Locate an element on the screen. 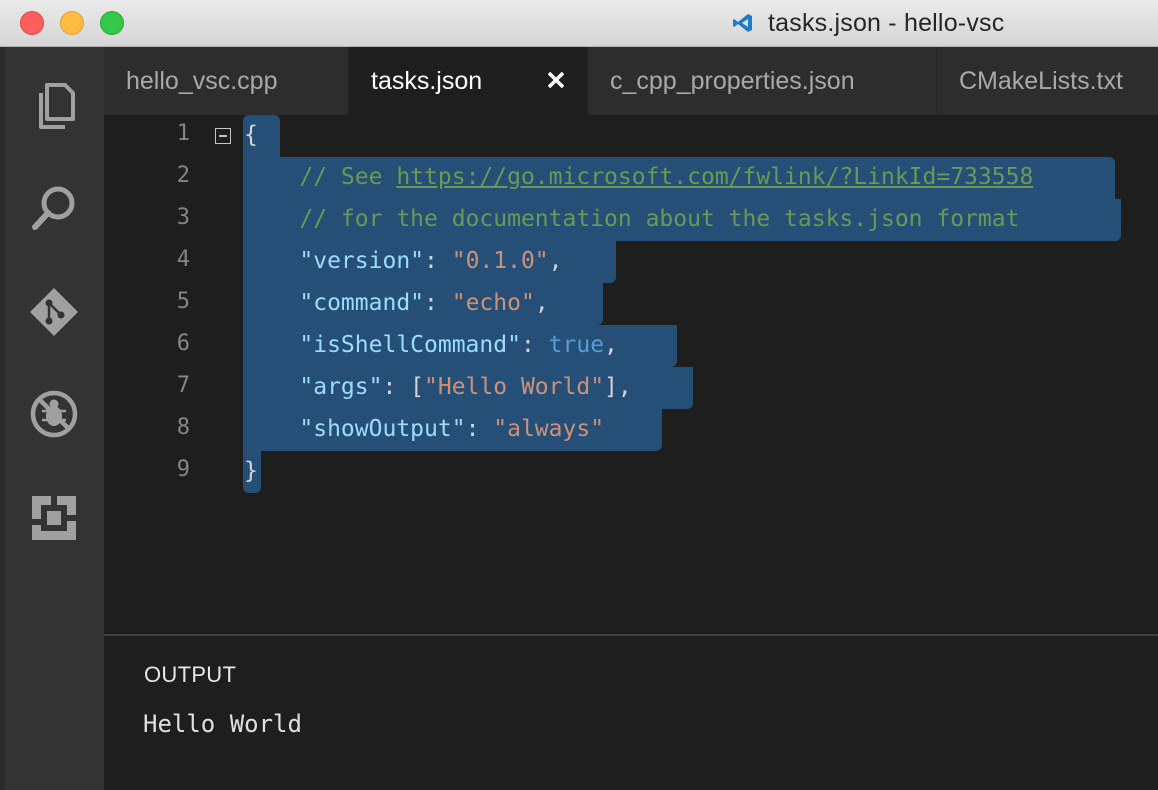  tab-label: CMakeLists.txt is located at coordinates (1041, 80).